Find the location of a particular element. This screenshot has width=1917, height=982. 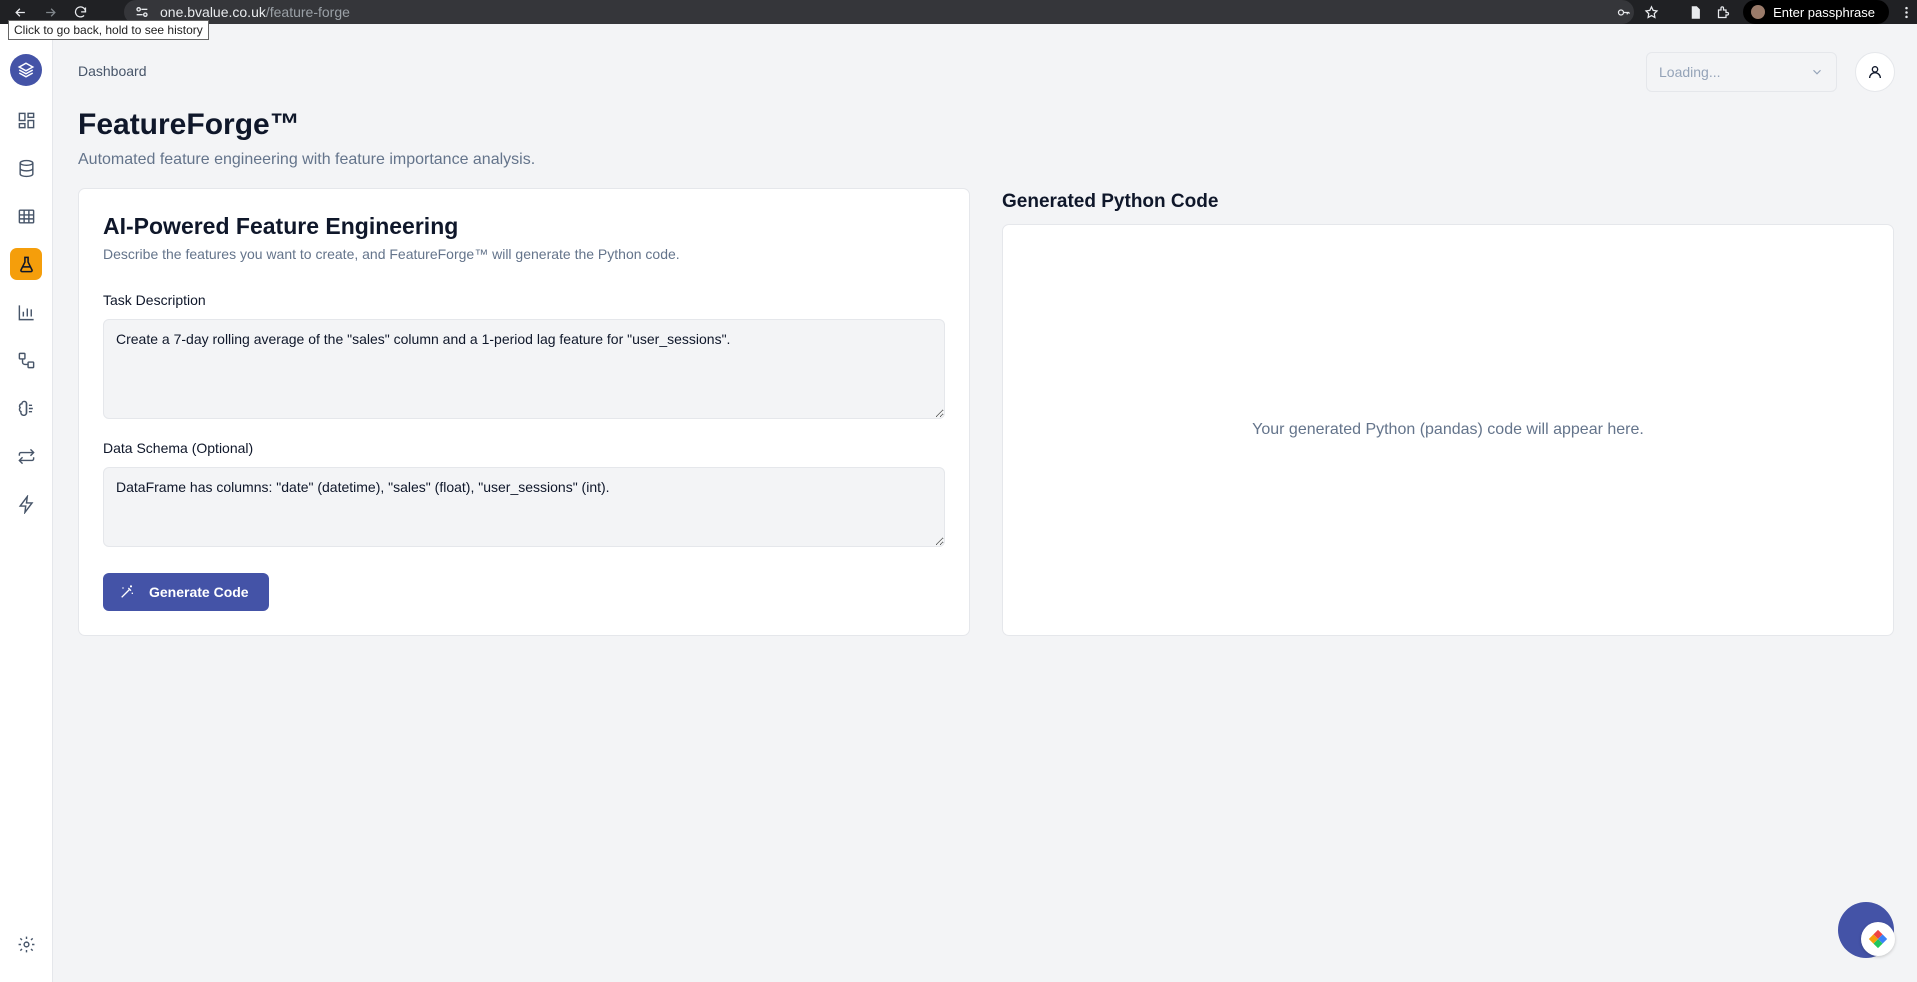

dashboard-grid-icon is located at coordinates (26, 120).